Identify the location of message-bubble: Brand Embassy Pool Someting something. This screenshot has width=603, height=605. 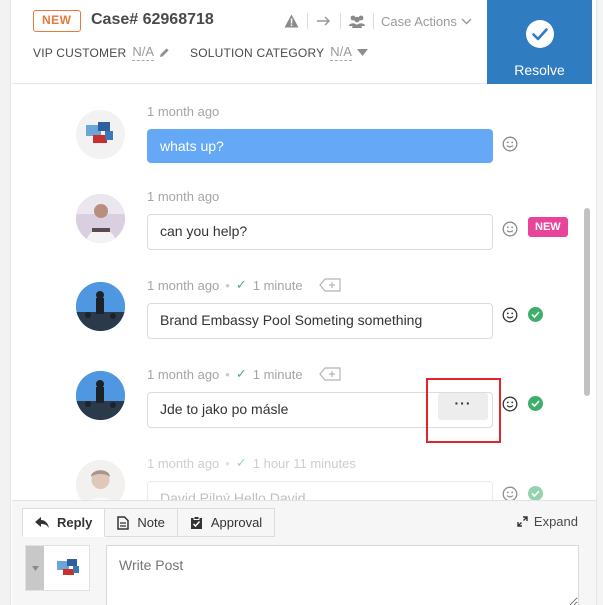
(320, 321).